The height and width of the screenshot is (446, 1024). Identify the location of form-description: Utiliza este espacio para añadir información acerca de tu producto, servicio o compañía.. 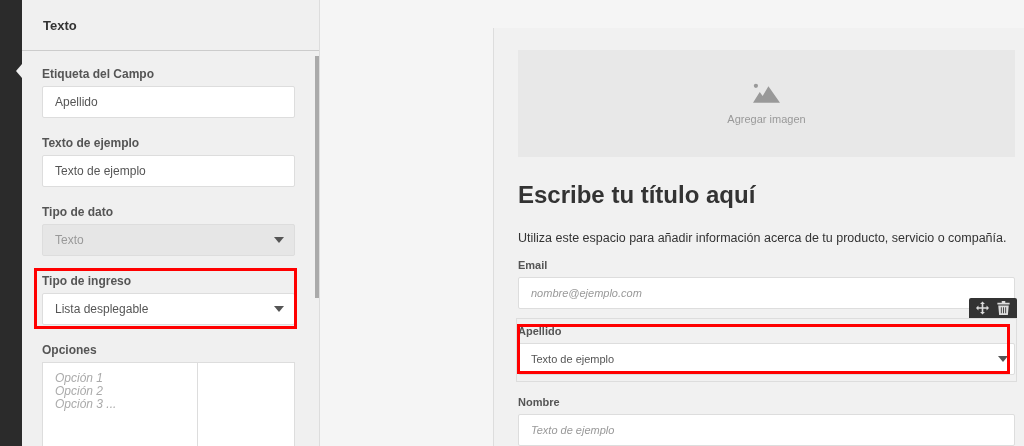
(763, 238).